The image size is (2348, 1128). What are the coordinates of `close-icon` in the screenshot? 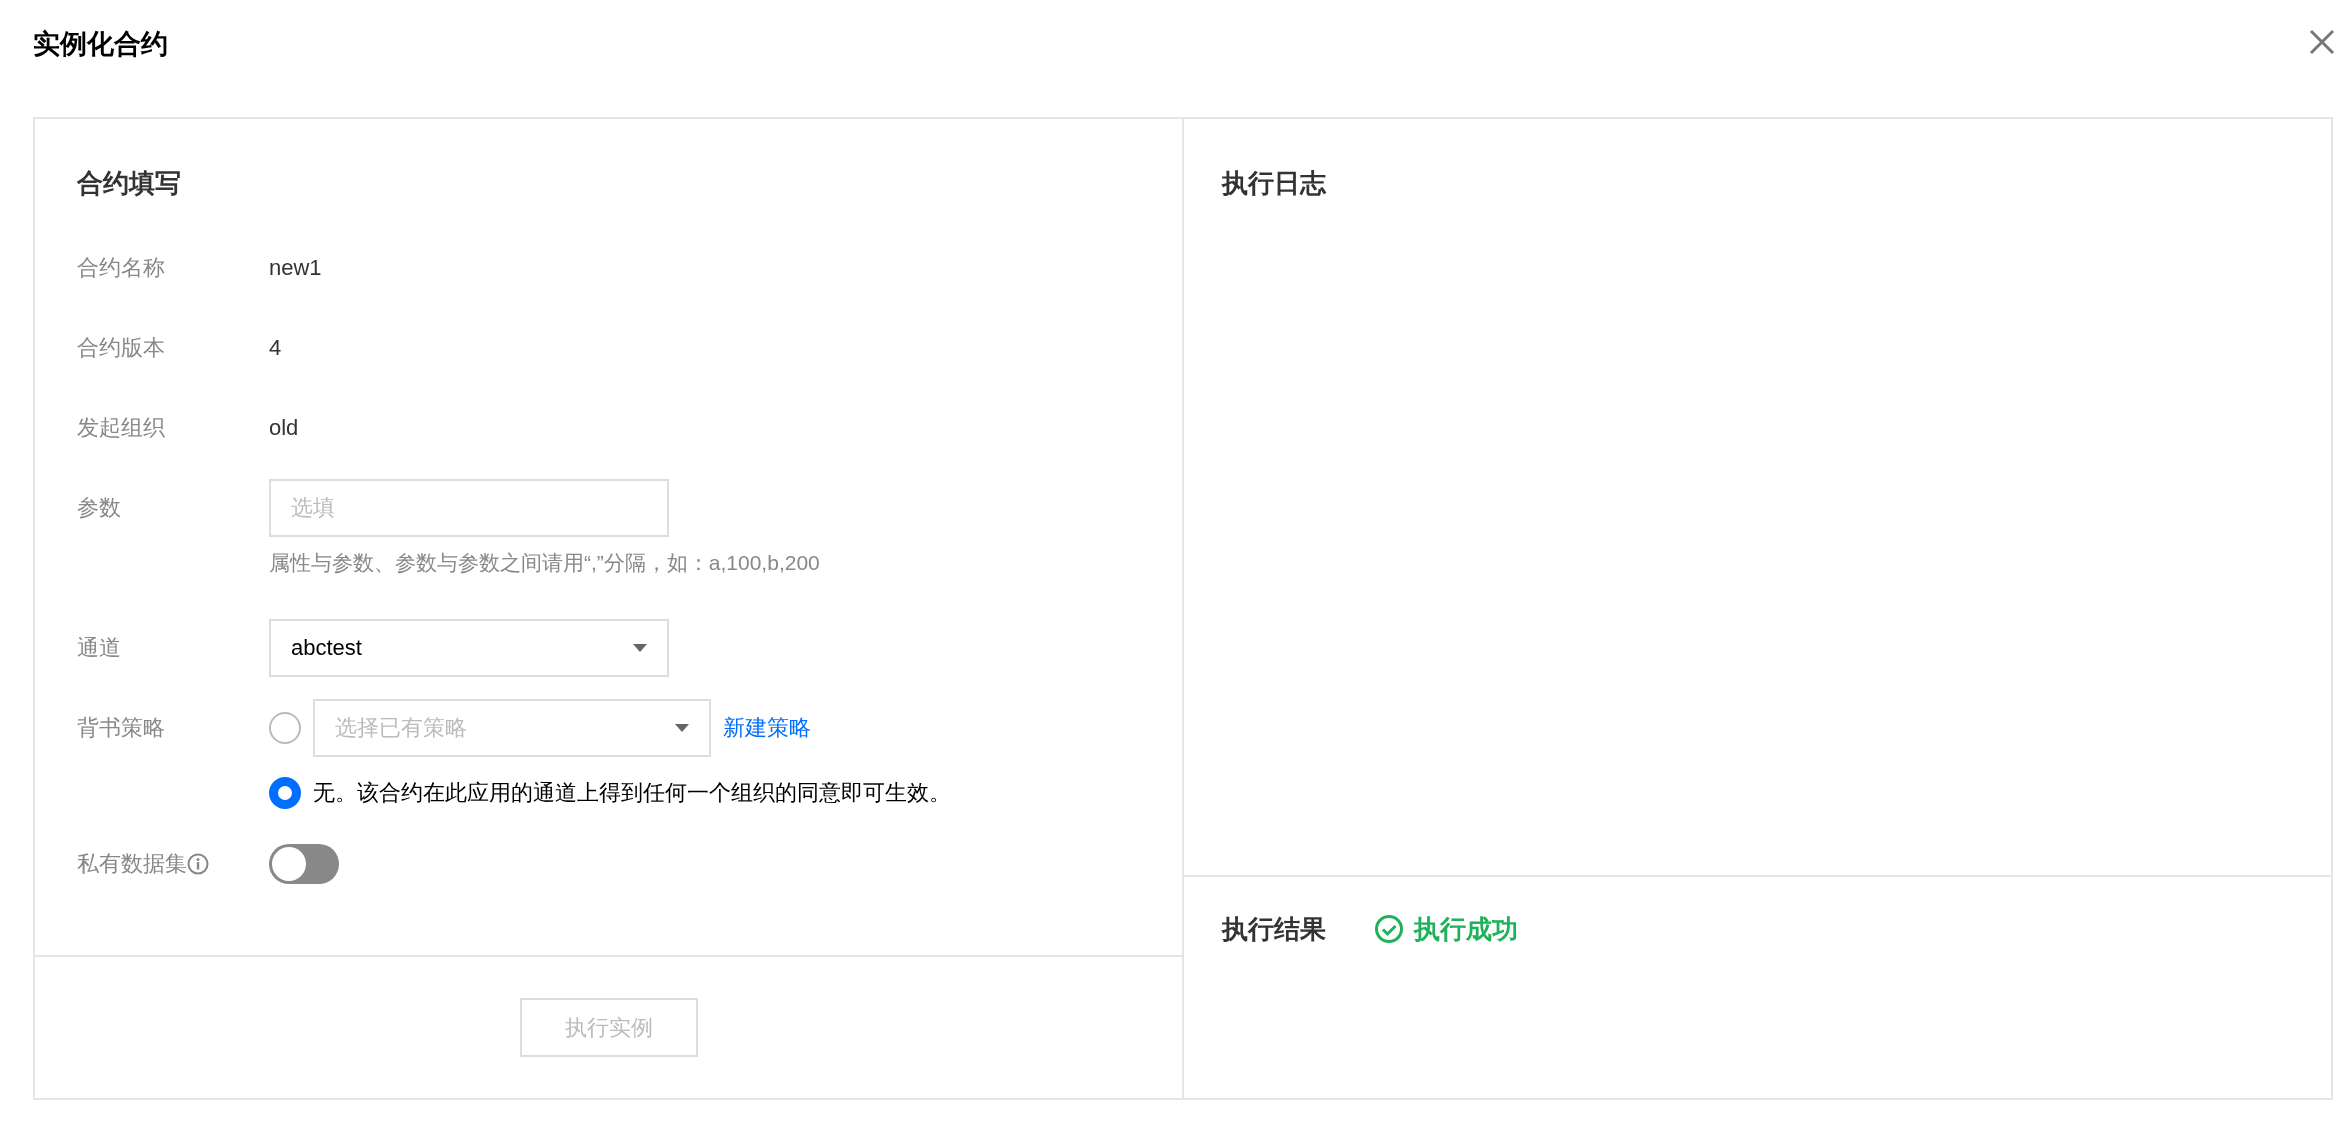 It's located at (2322, 42).